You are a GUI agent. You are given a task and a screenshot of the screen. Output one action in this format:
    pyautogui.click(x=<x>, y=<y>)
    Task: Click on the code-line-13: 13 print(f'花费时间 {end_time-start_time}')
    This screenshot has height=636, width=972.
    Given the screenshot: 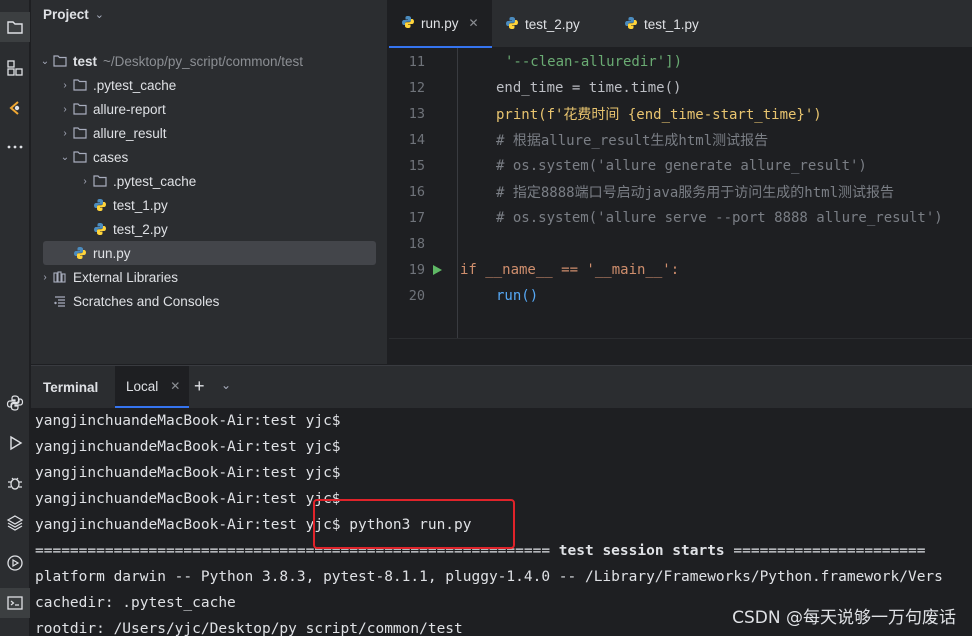 What is the action you would take?
    pyautogui.click(x=605, y=114)
    